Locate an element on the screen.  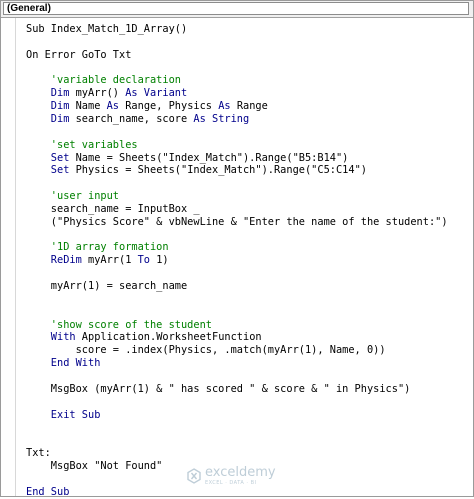
code-text: On Error GoTo Txt is located at coordinates (79, 54).